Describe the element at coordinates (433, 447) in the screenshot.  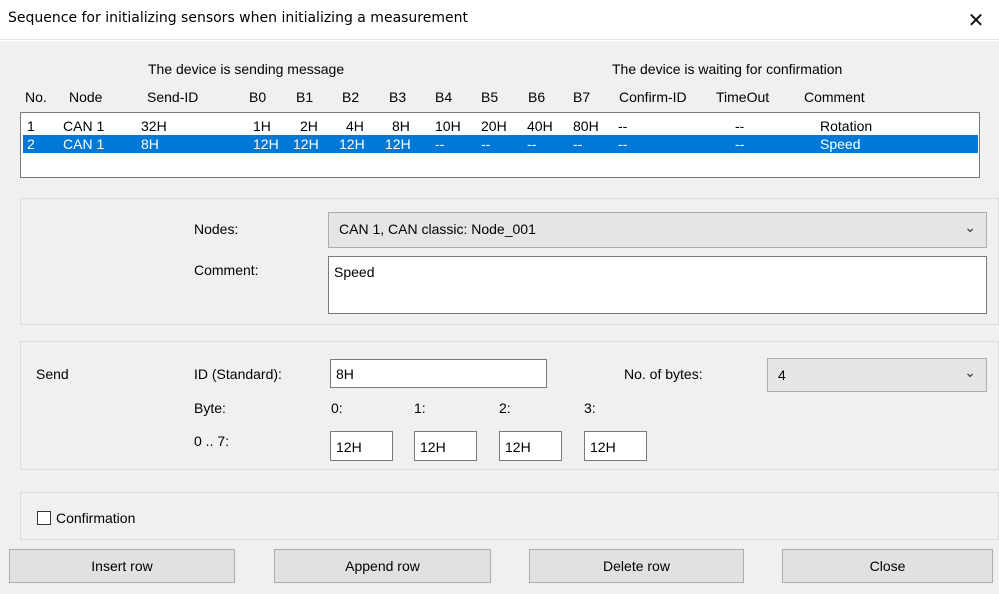
I see `byte-1-value: 12H` at that location.